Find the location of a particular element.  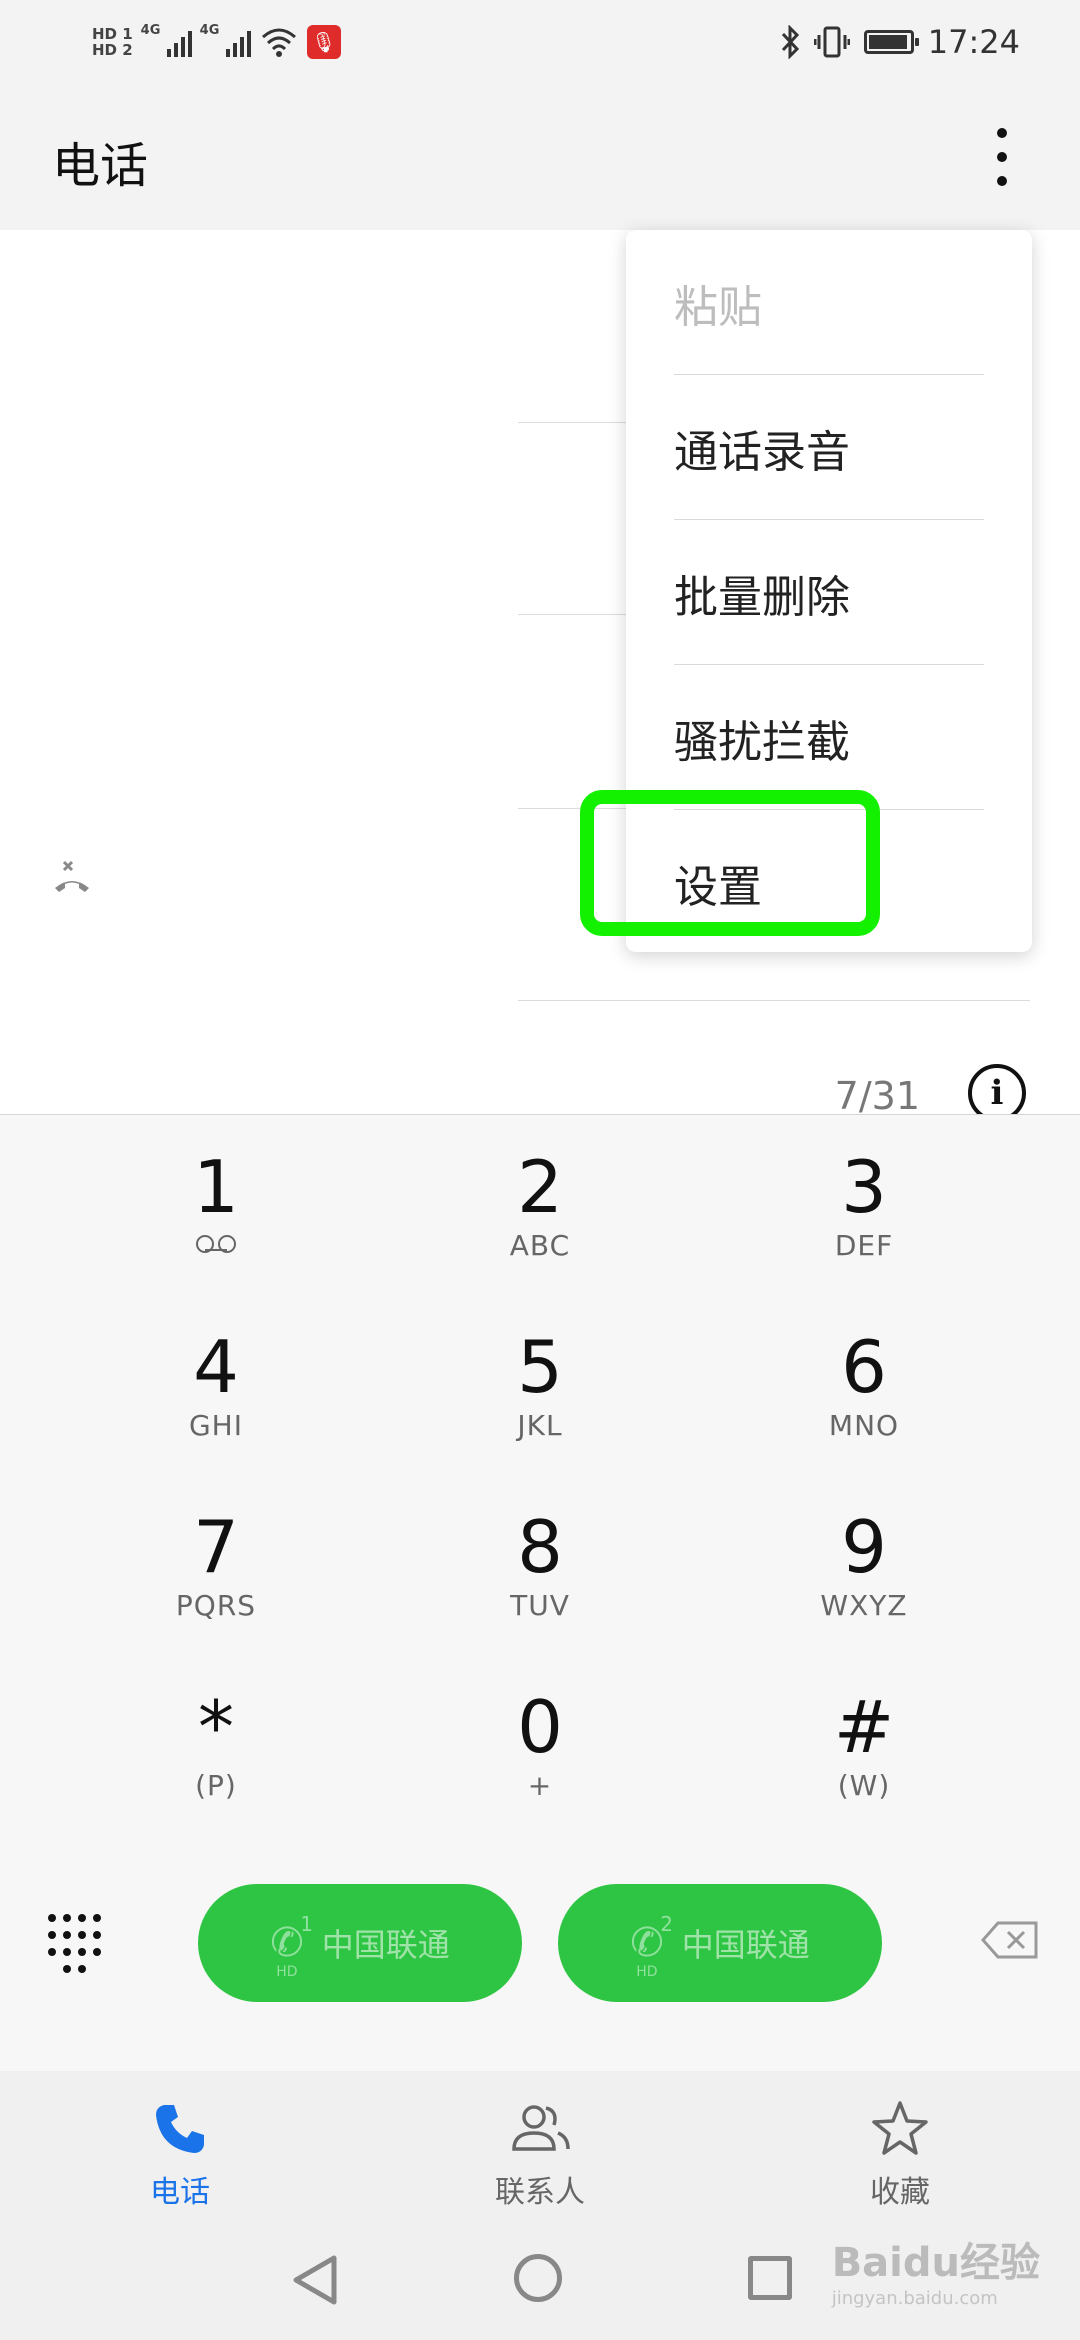

recents-icon is located at coordinates (770, 2278).